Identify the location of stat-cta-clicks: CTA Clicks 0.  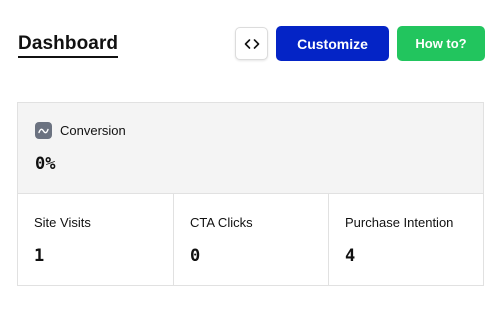
(251, 239).